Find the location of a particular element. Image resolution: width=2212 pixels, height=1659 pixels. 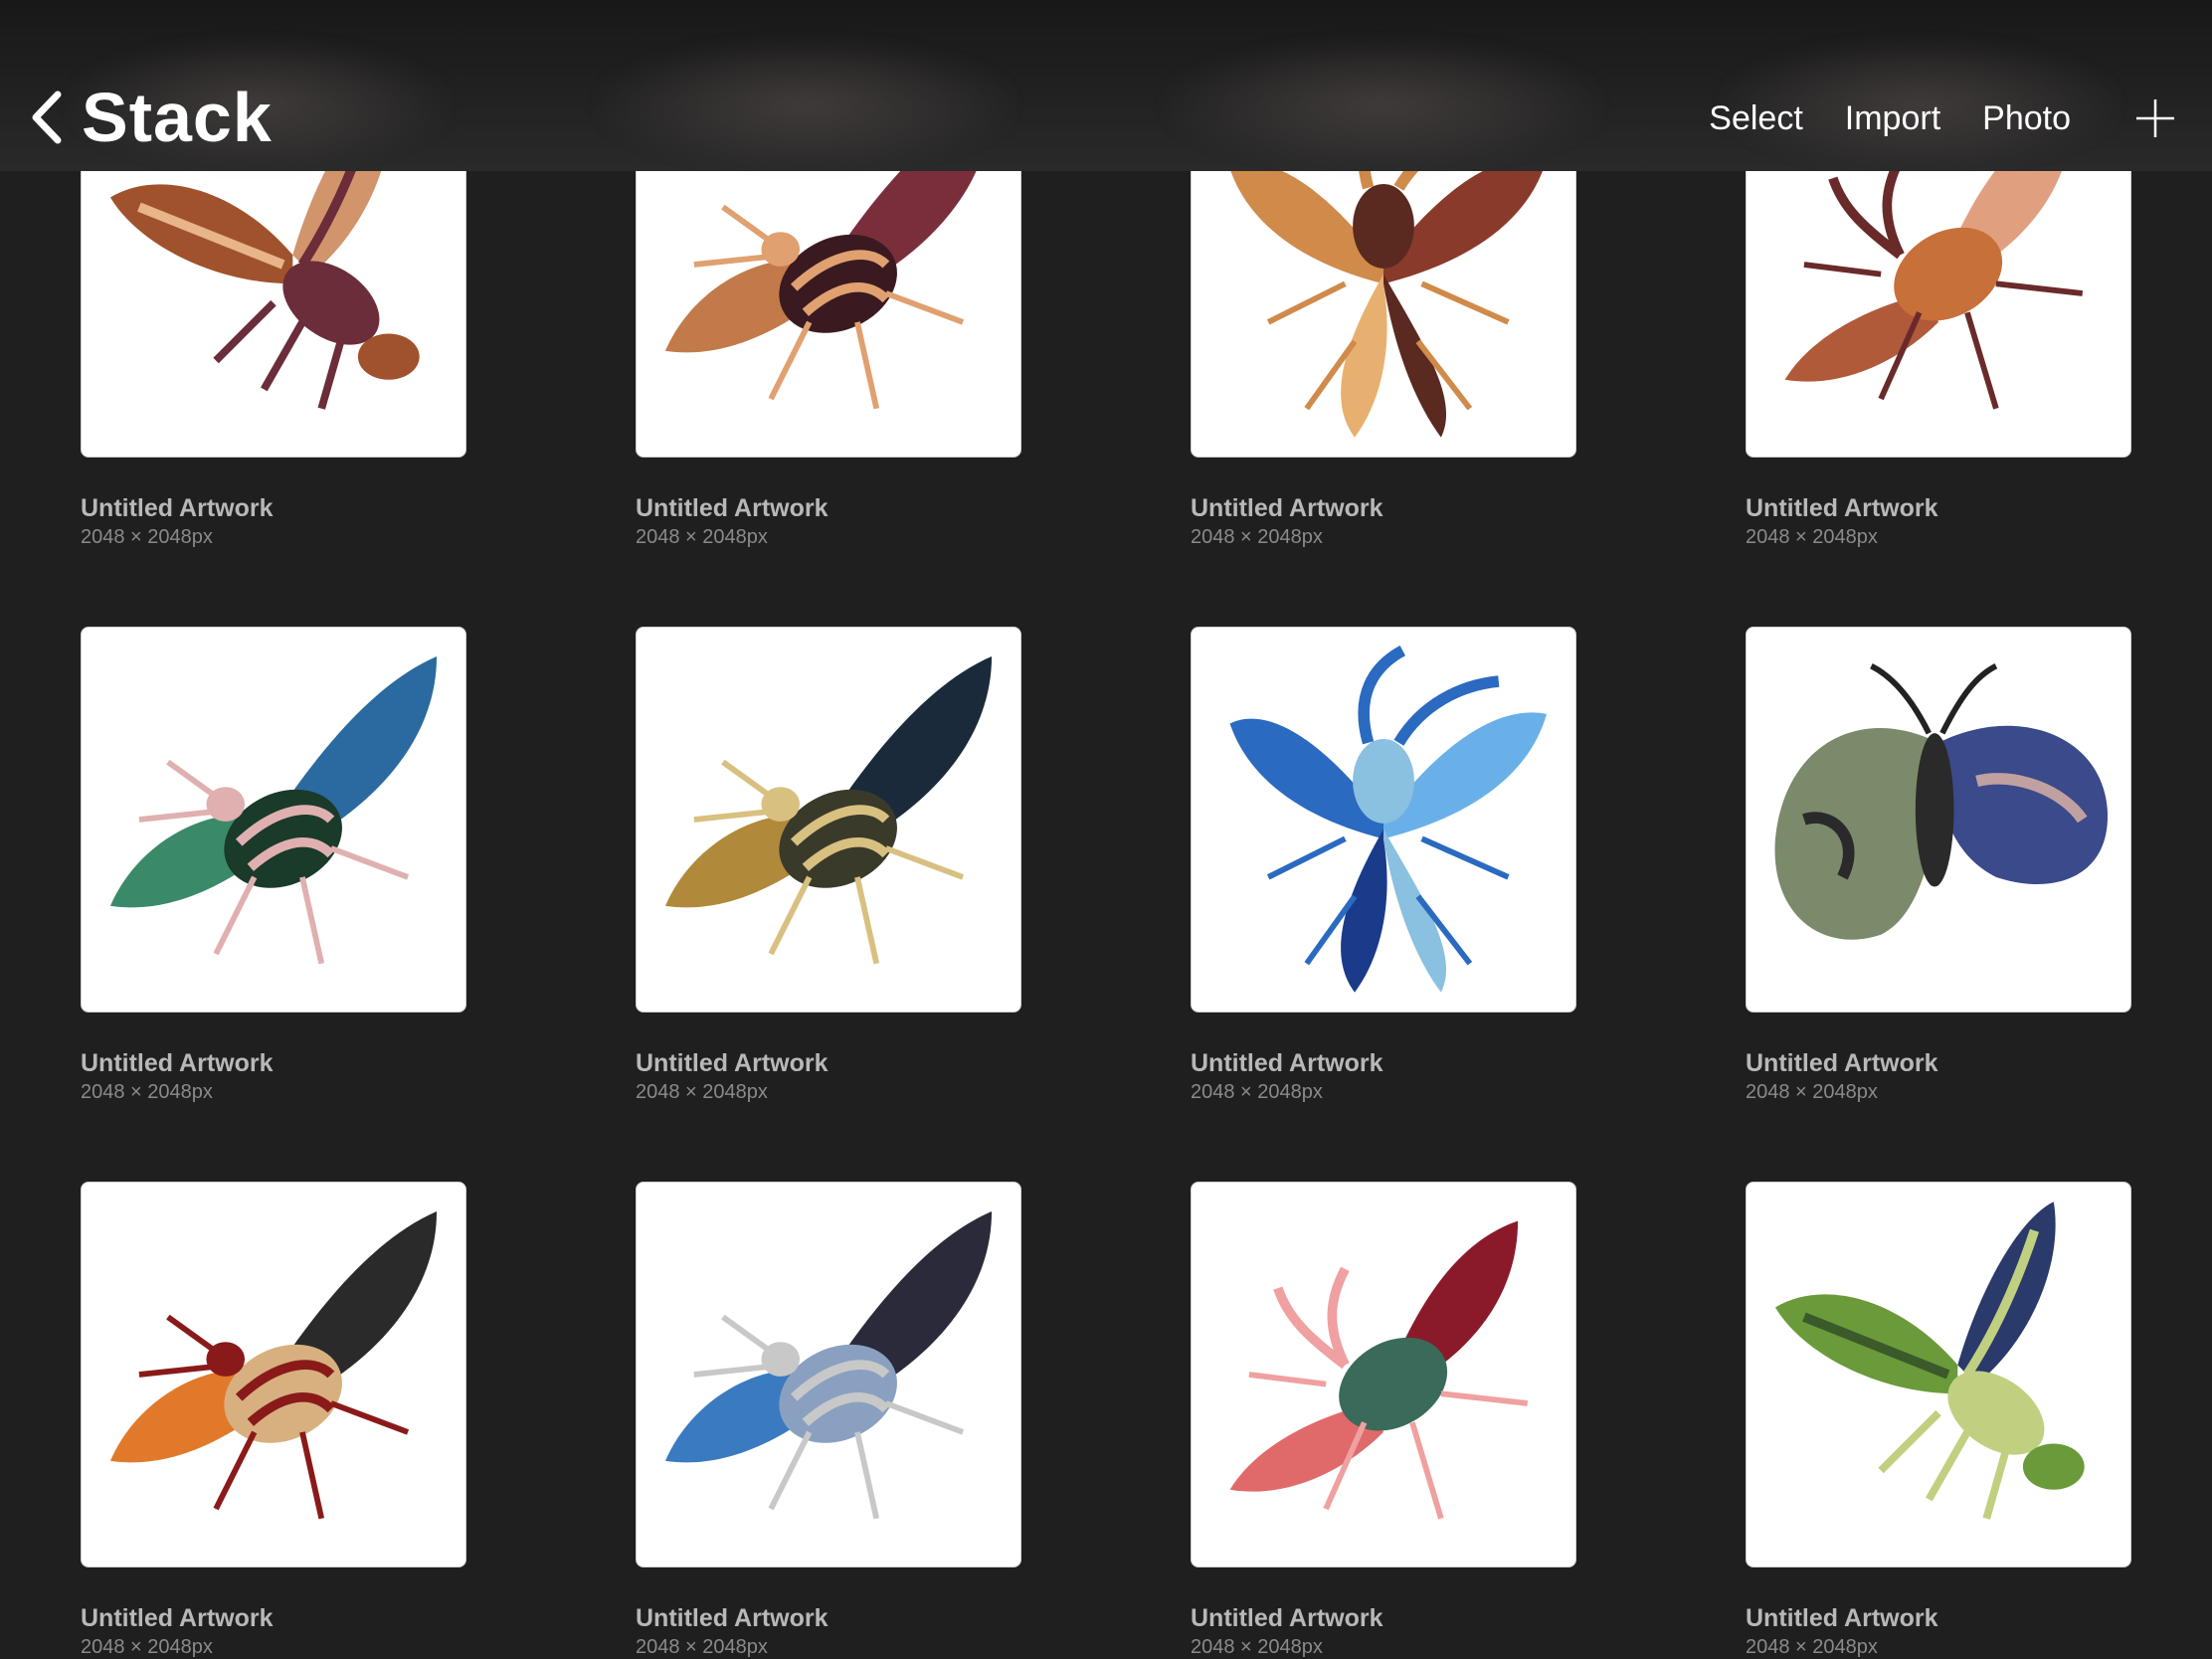

chevron-left-icon is located at coordinates (47, 117).